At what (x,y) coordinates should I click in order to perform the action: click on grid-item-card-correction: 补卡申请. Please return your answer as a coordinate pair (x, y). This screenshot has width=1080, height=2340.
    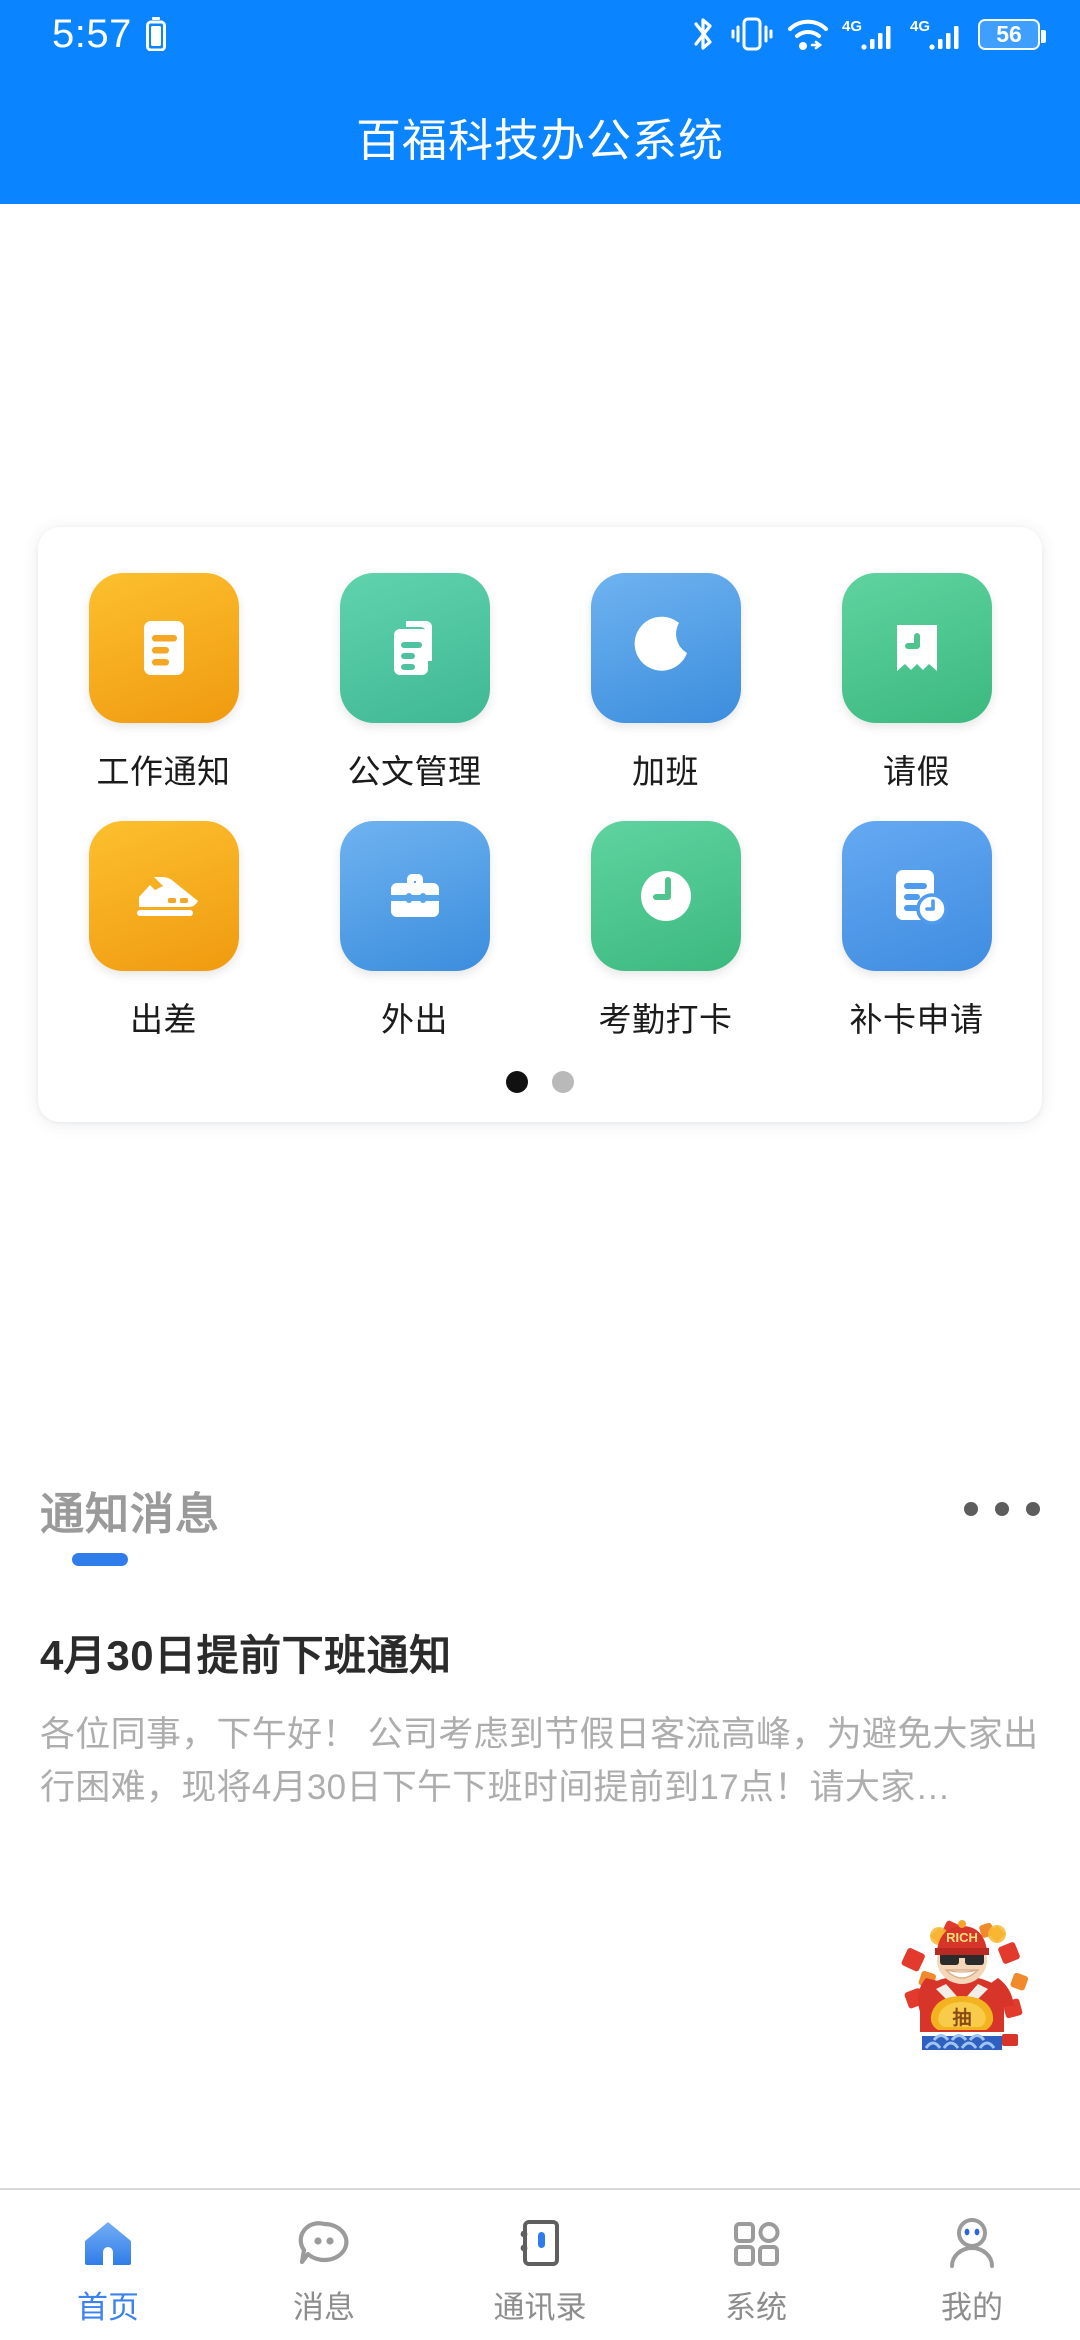
    Looking at the image, I should click on (916, 931).